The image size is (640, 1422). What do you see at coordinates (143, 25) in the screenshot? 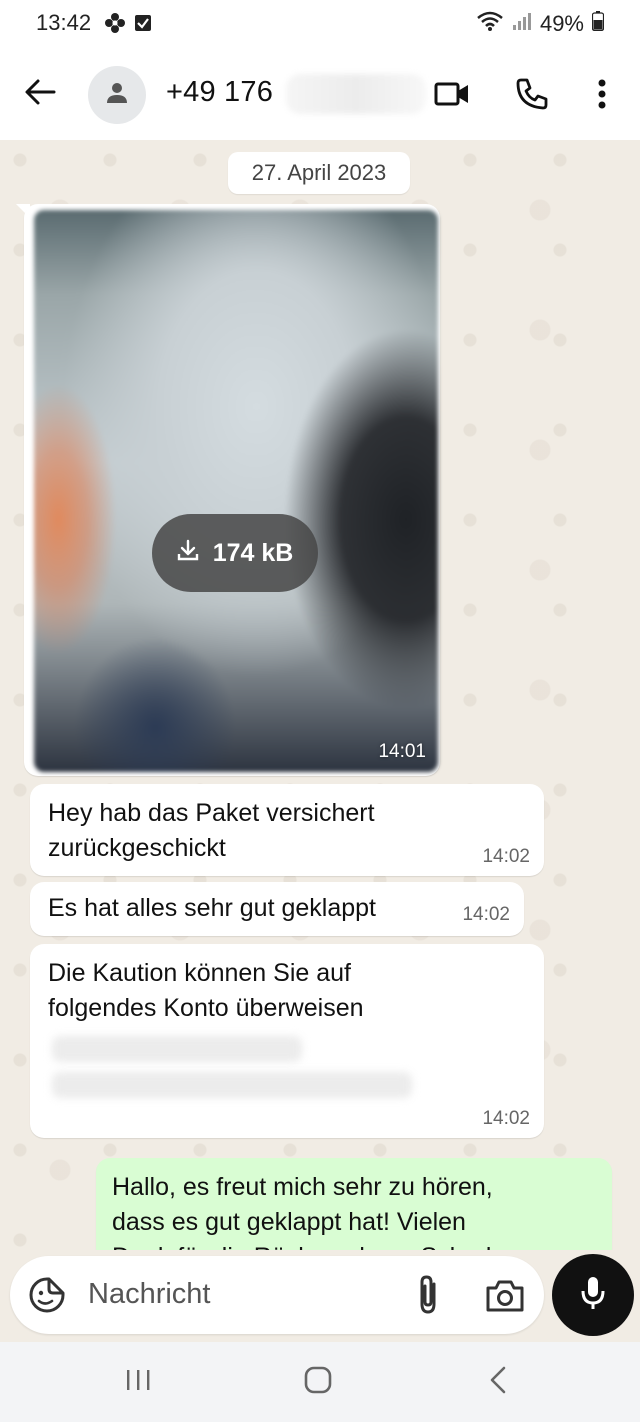
I see `checkbox-icon` at bounding box center [143, 25].